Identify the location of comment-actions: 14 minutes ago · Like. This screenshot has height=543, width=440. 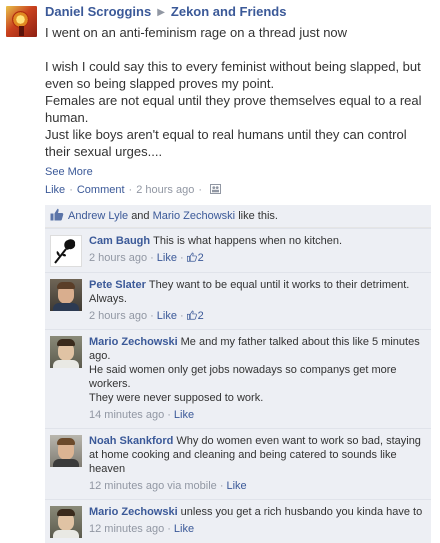
(142, 415).